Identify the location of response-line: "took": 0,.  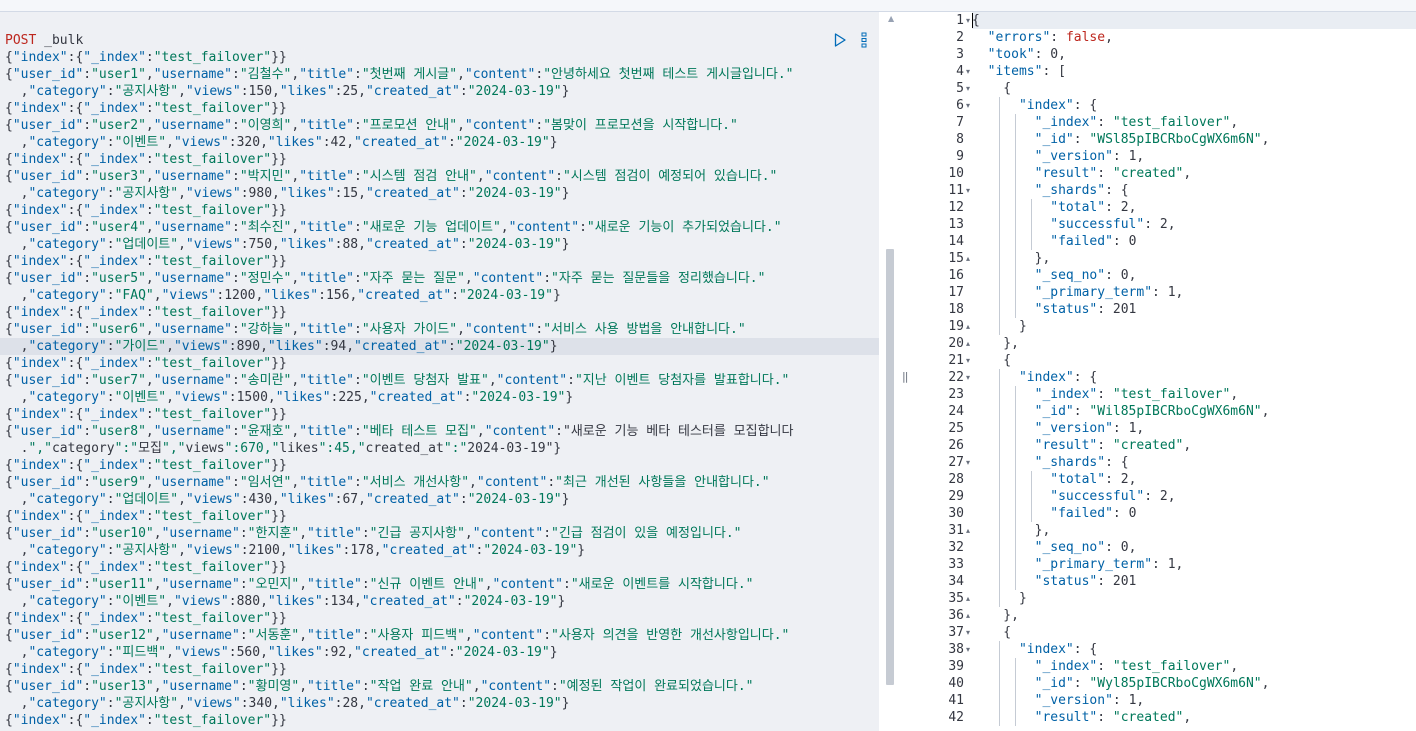
(1194, 54).